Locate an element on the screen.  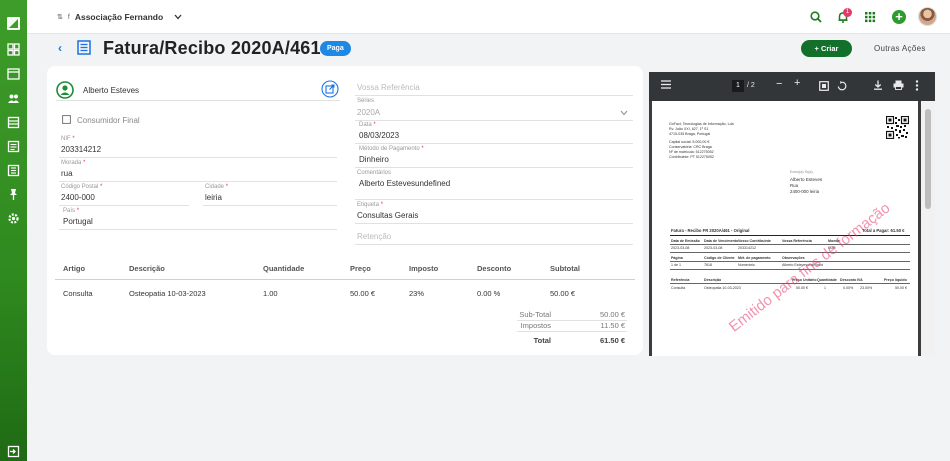
pdf-meta-value: 2023-03-08 is located at coordinates (680, 248).